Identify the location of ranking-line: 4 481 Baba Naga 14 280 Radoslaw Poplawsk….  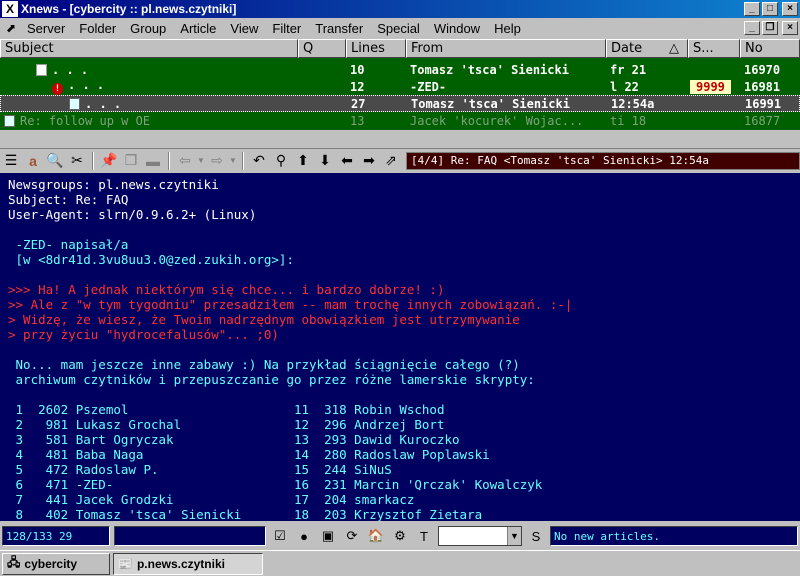
(249, 454).